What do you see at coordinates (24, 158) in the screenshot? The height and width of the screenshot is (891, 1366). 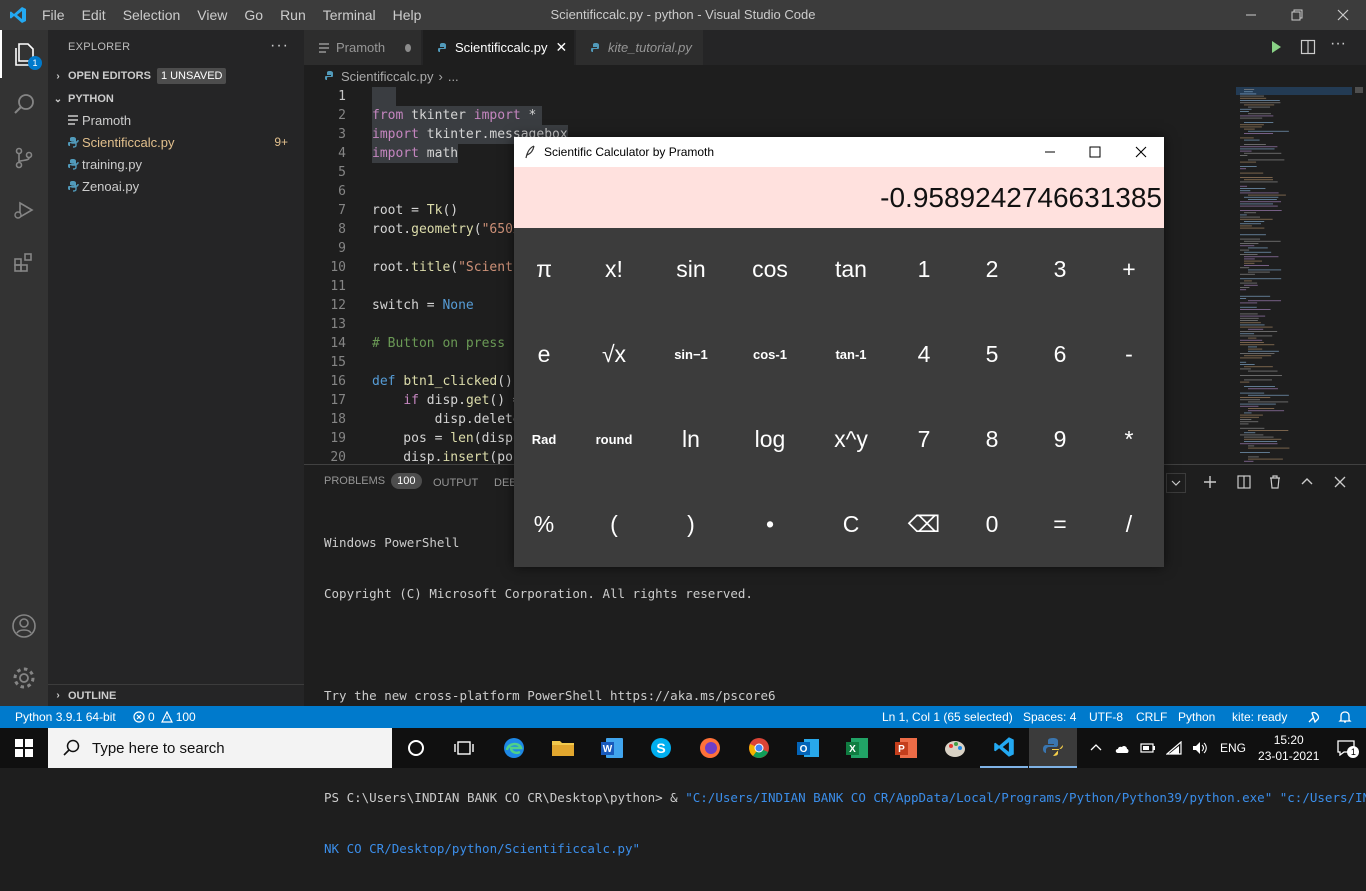 I see `source-control-icon` at bounding box center [24, 158].